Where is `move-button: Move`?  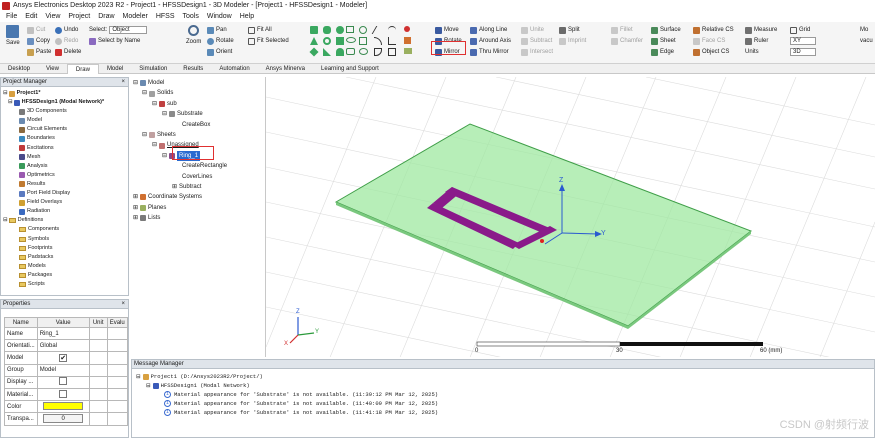
move-button: Move is located at coordinates (447, 30).